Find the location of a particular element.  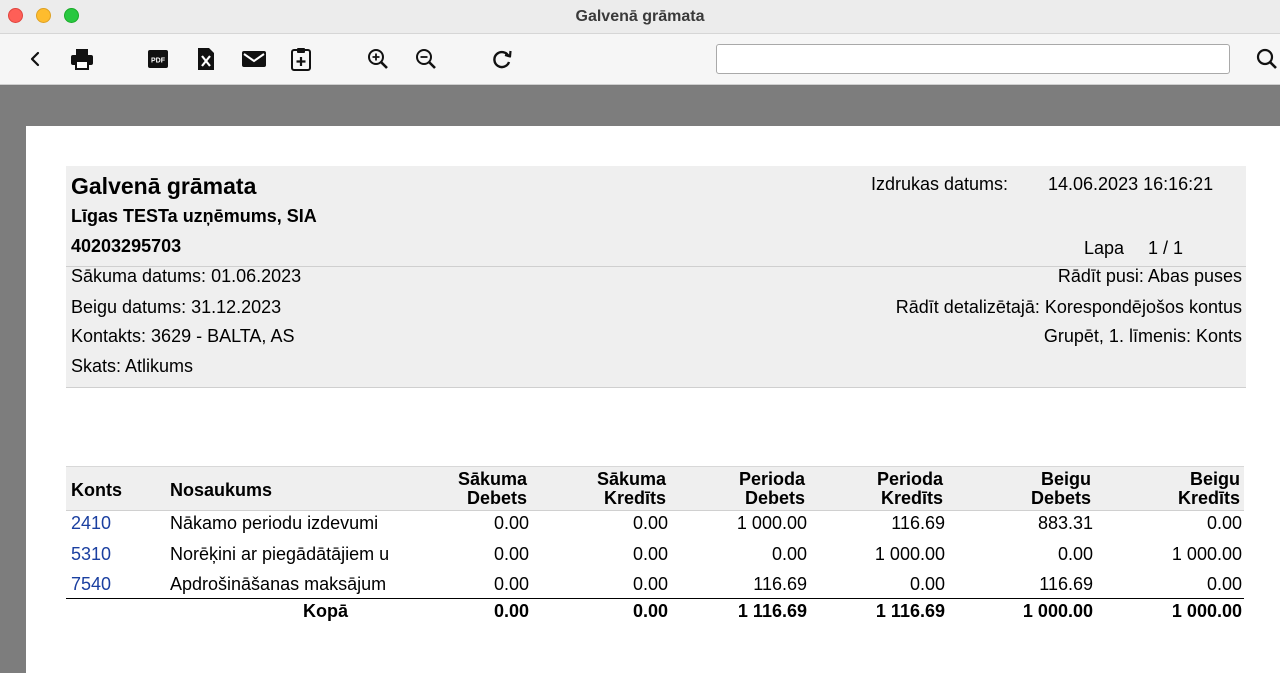

column-period-credit-l2: Kredīts is located at coordinates (911, 498).